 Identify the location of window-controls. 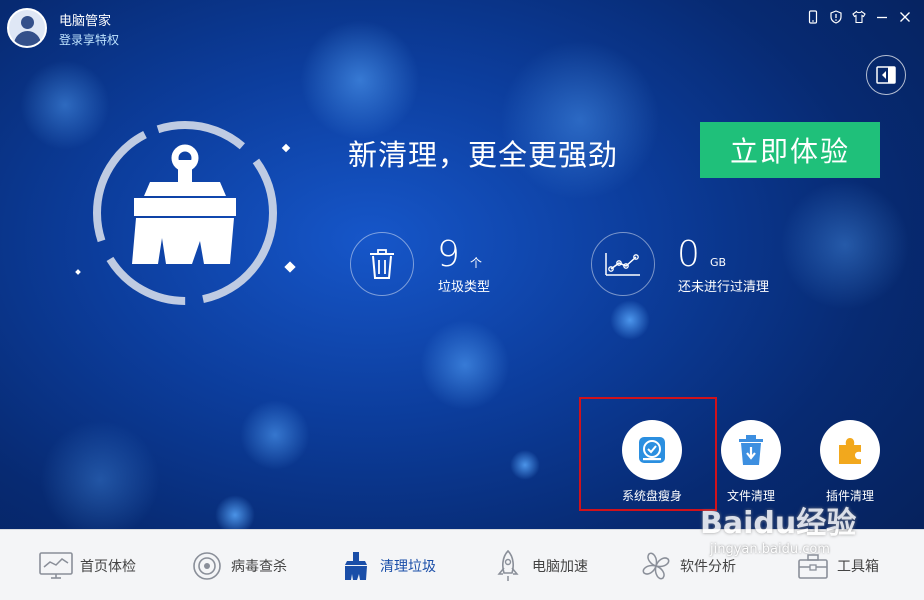
(858, 17).